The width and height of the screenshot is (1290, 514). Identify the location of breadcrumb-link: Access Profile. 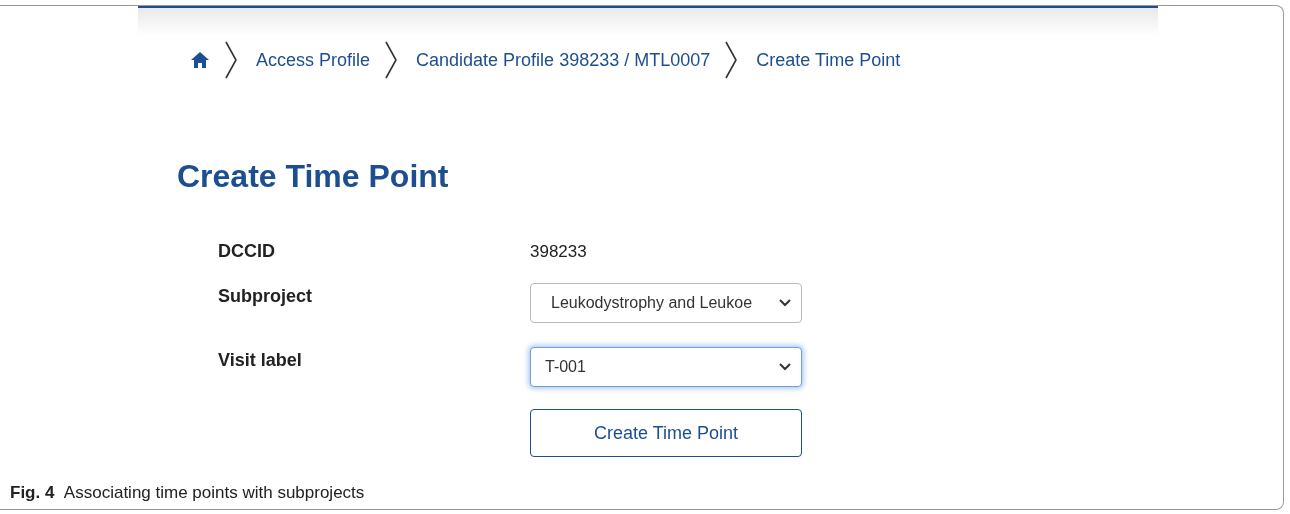
(313, 60).